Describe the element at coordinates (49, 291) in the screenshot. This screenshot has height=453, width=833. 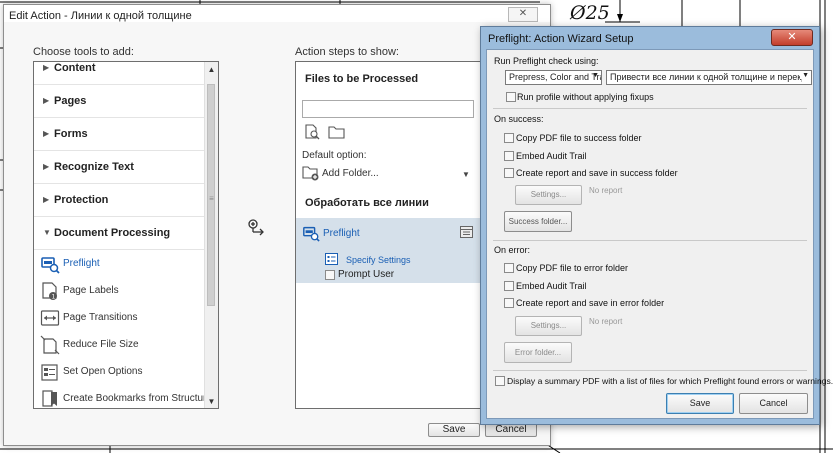
I see `page-labels-icon: 1` at that location.